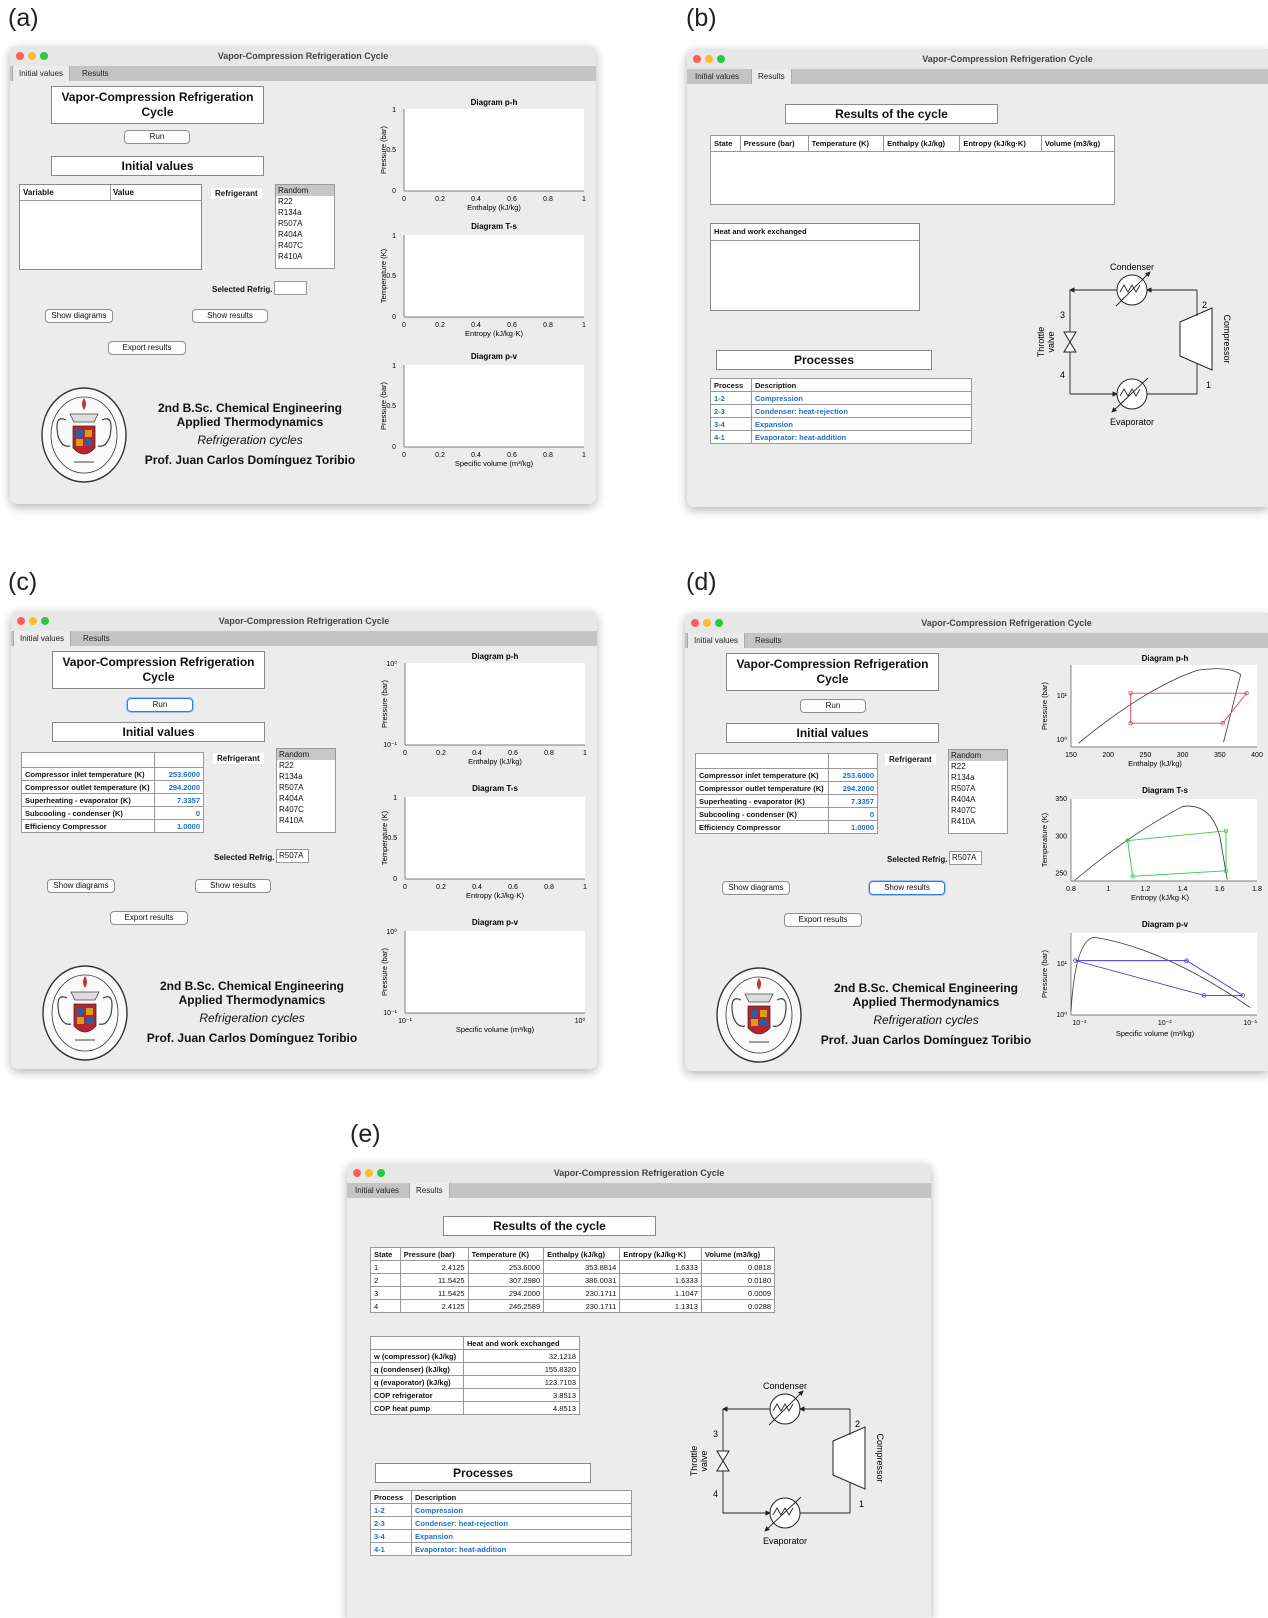 This screenshot has width=1268, height=1618. What do you see at coordinates (573, 1293) in the screenshot?
I see `table-row: 3 11.5425 294.2000 230.1711 1.1047 0.0009` at bounding box center [573, 1293].